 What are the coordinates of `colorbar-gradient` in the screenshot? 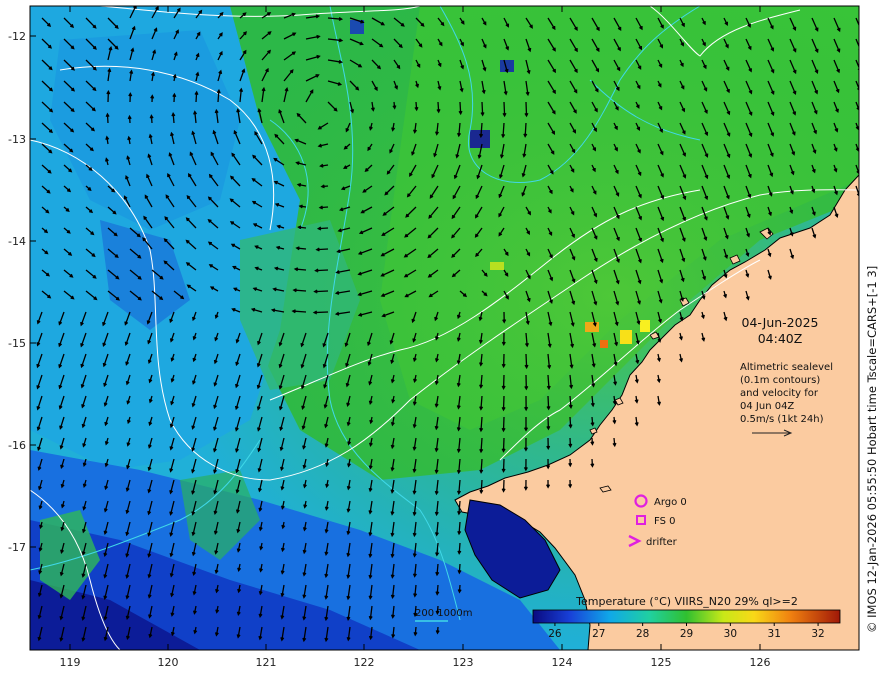 It's located at (686, 616).